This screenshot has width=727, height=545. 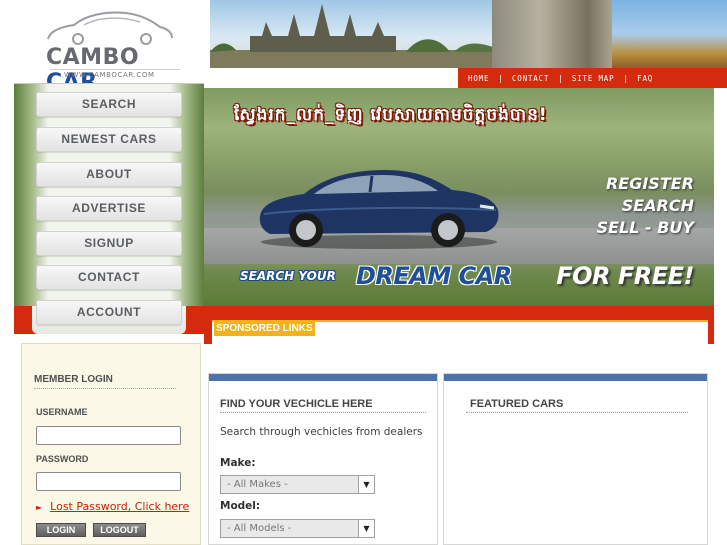 What do you see at coordinates (323, 412) in the screenshot?
I see `find-vehicle-title-rule` at bounding box center [323, 412].